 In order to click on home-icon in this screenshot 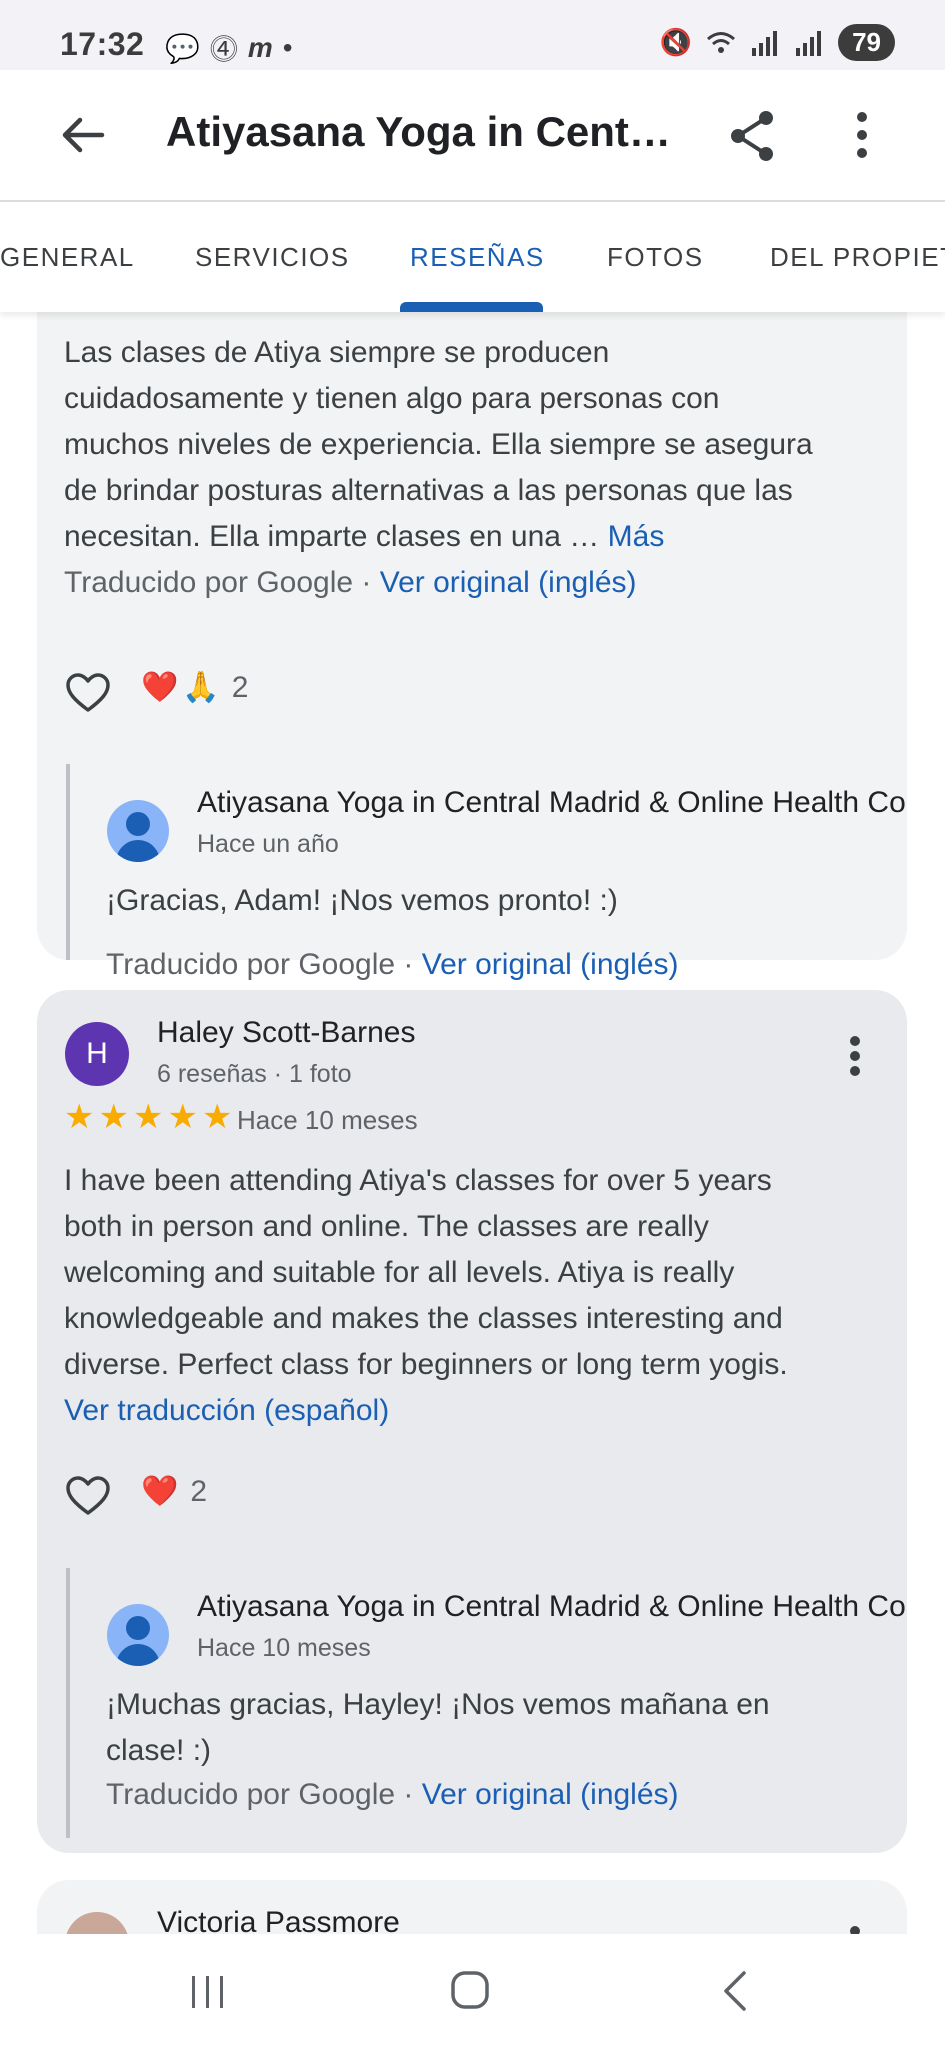, I will do `click(470, 1990)`.